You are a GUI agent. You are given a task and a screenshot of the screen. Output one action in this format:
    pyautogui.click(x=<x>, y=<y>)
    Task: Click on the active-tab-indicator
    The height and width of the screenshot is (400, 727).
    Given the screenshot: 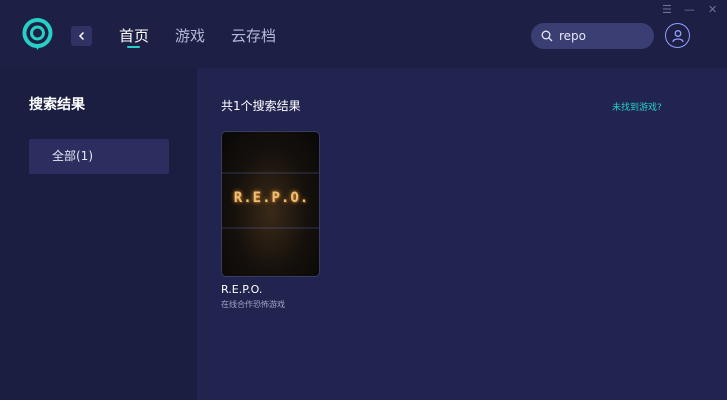 What is the action you would take?
    pyautogui.click(x=133, y=47)
    